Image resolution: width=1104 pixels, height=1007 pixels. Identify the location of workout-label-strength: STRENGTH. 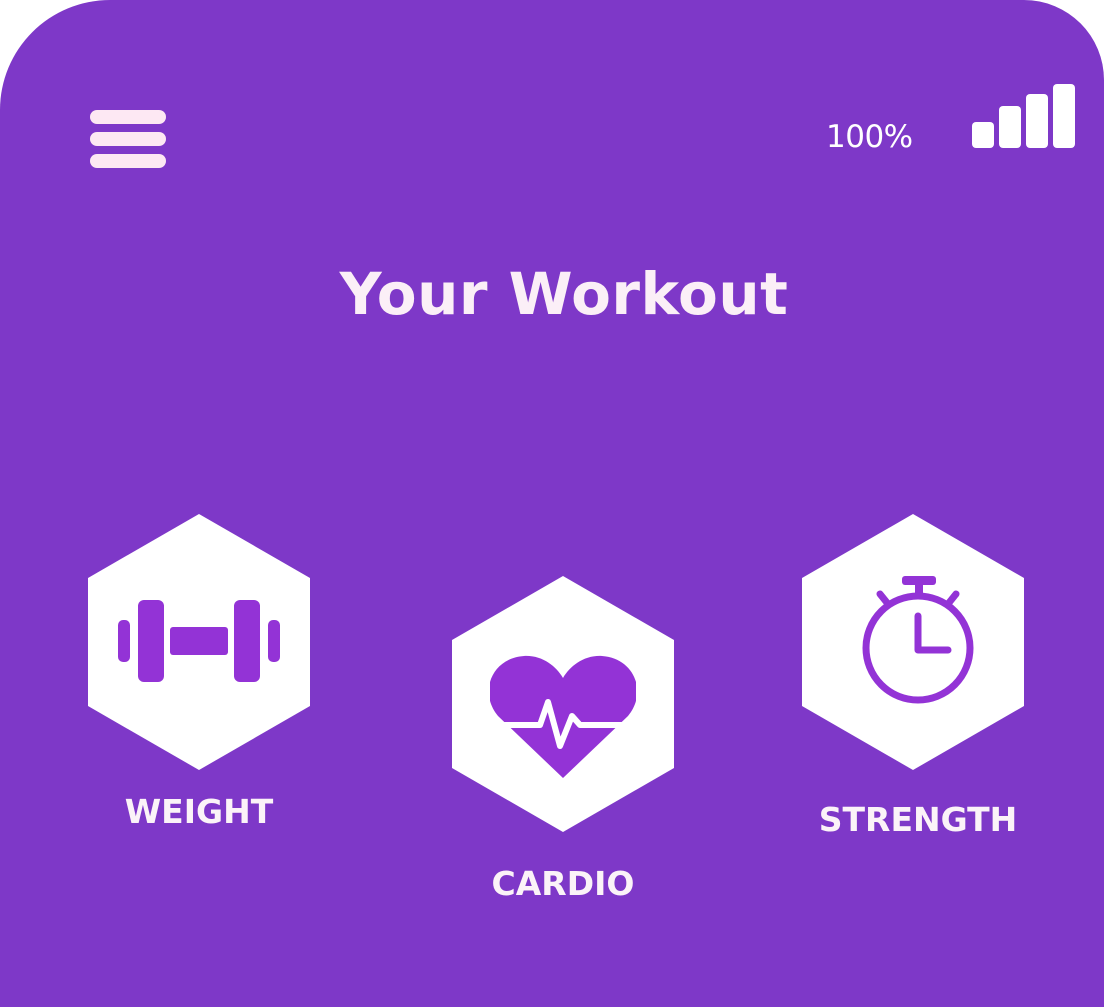
(918, 819).